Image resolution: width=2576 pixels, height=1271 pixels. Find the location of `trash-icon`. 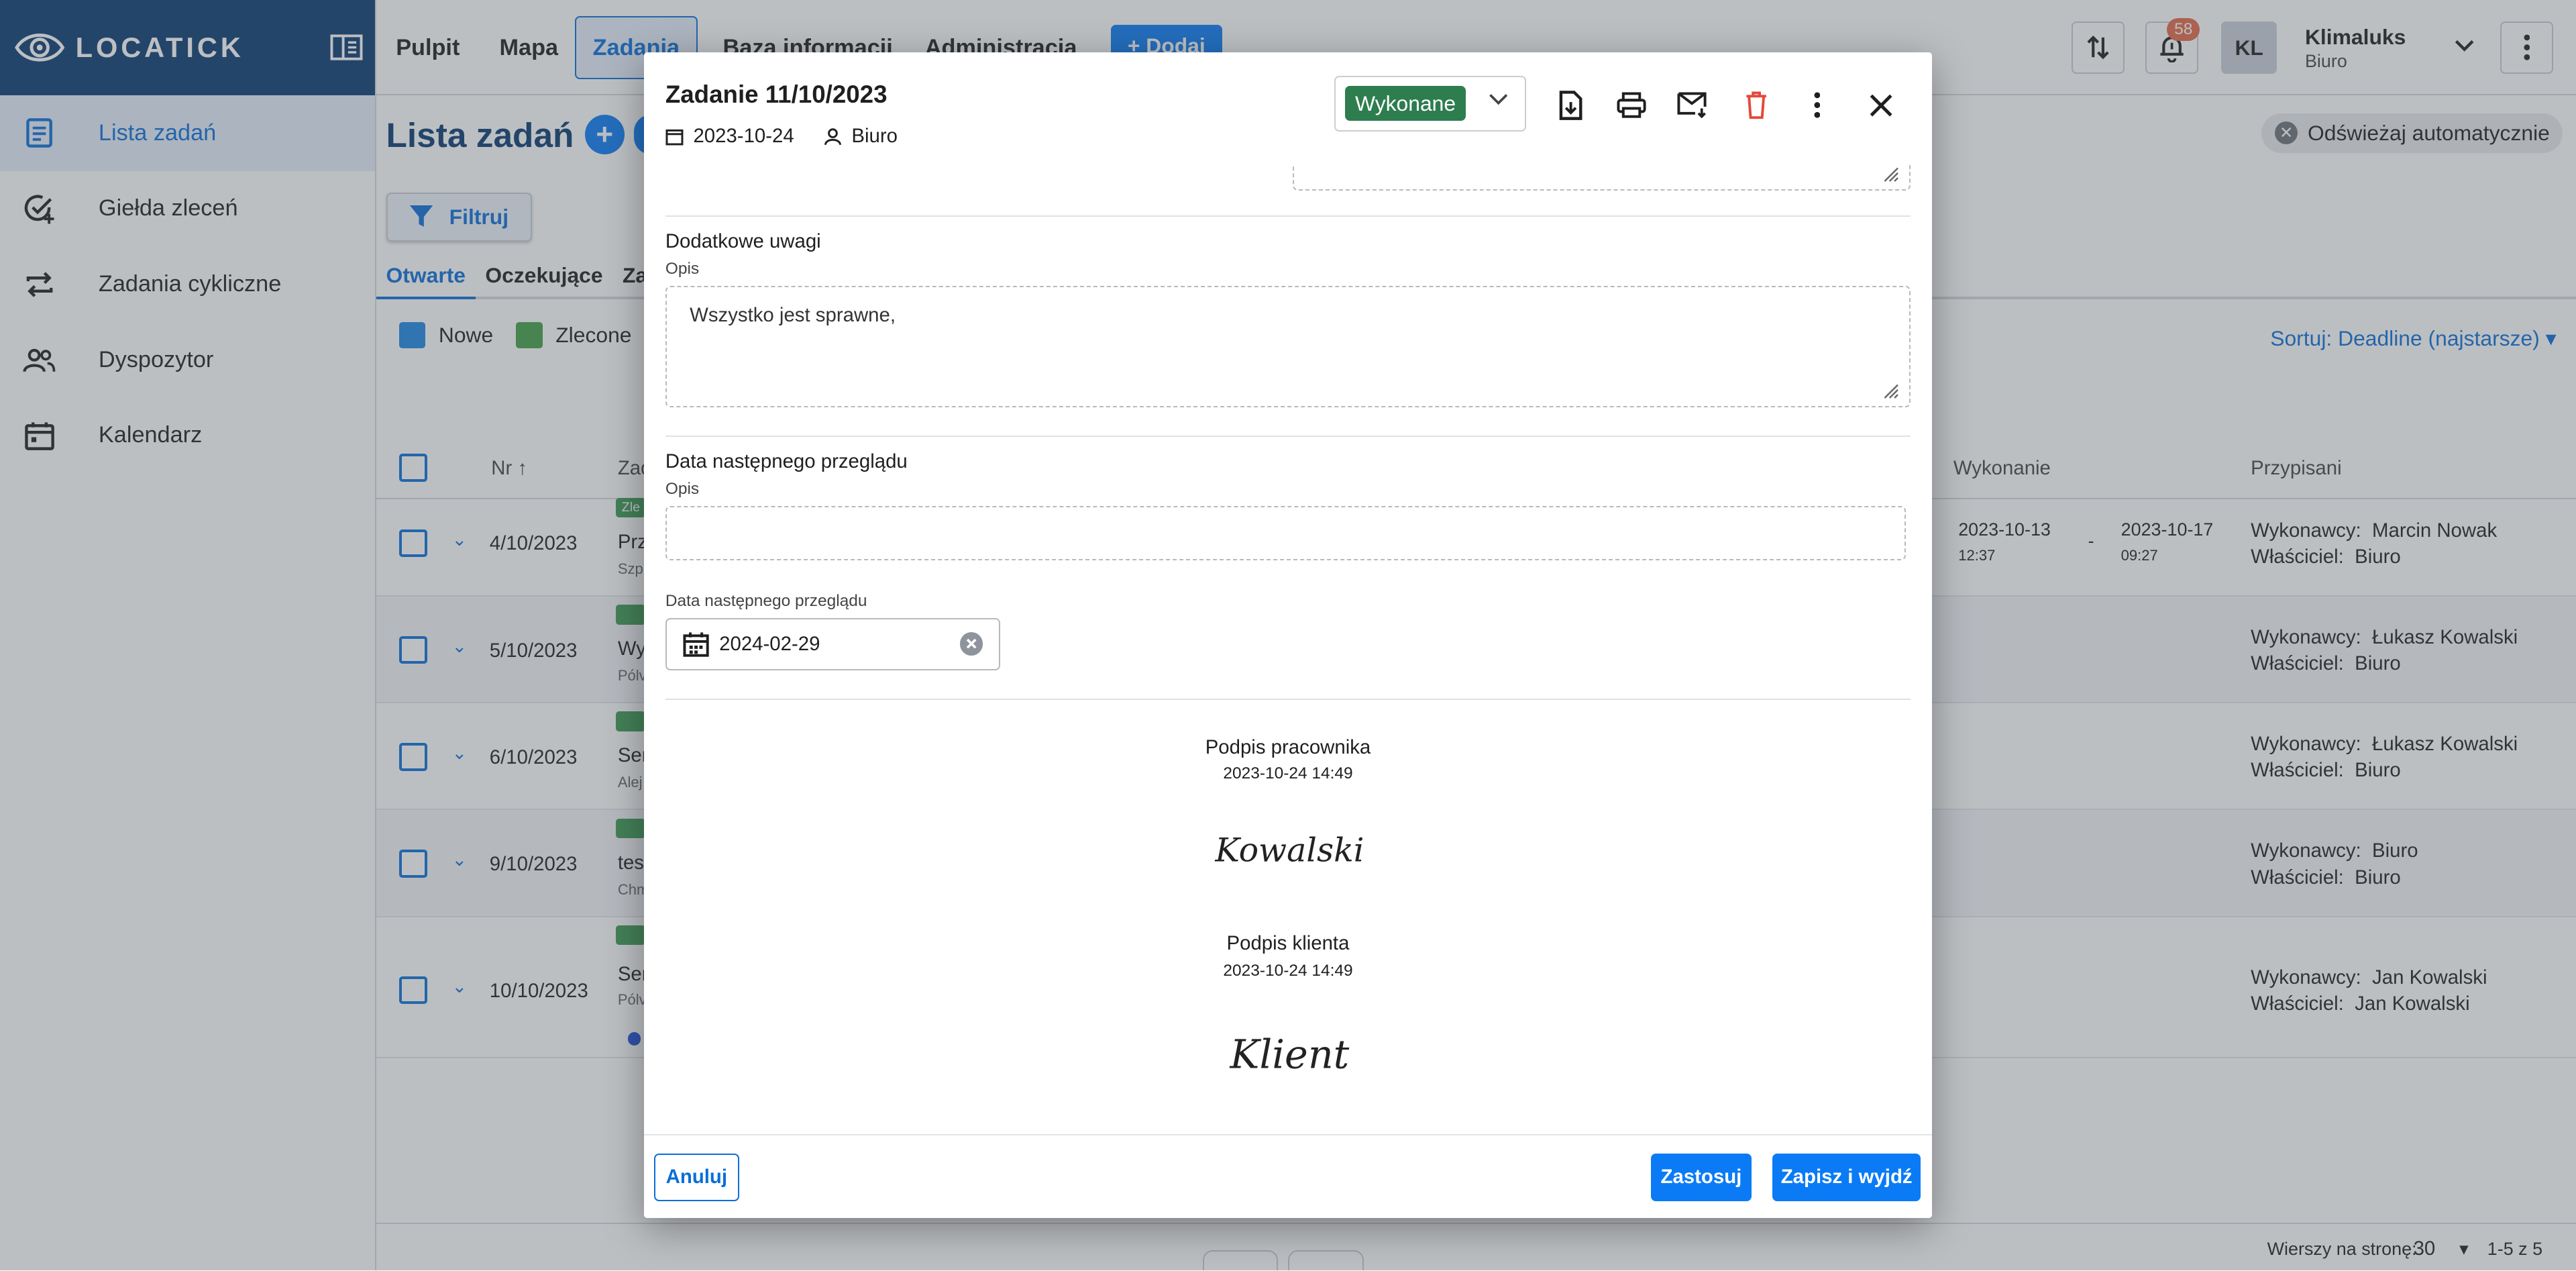

trash-icon is located at coordinates (1756, 105).